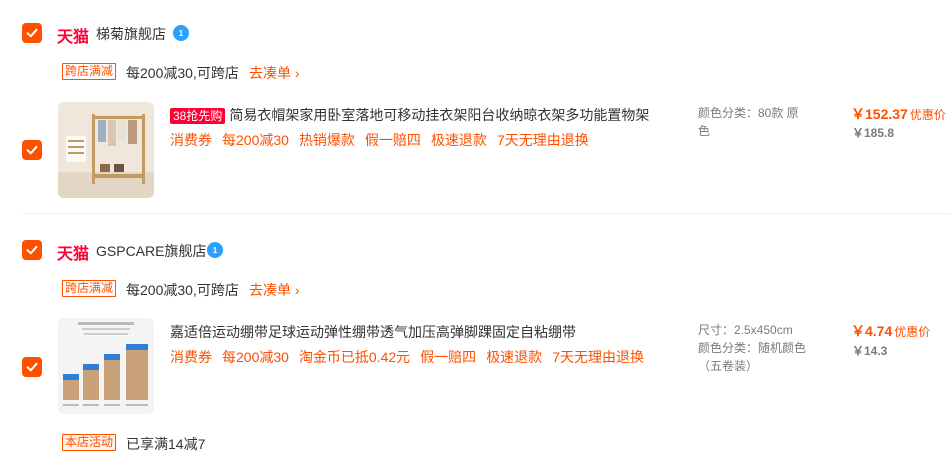 This screenshot has width=951, height=464. What do you see at coordinates (89, 442) in the screenshot?
I see `shop-activity-tag: 本店活动` at bounding box center [89, 442].